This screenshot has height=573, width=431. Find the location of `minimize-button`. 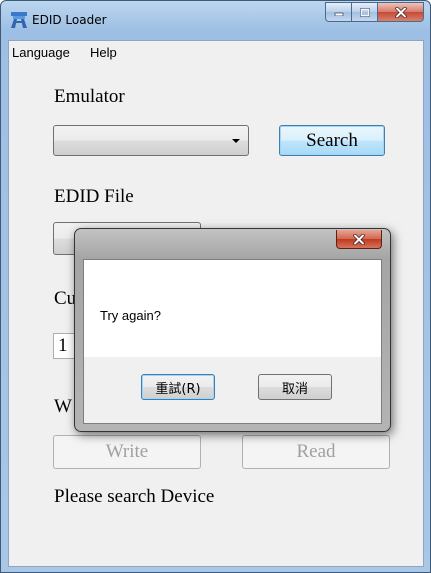

minimize-button is located at coordinates (338, 12).